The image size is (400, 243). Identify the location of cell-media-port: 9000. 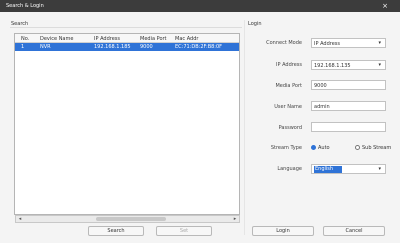
(146, 47).